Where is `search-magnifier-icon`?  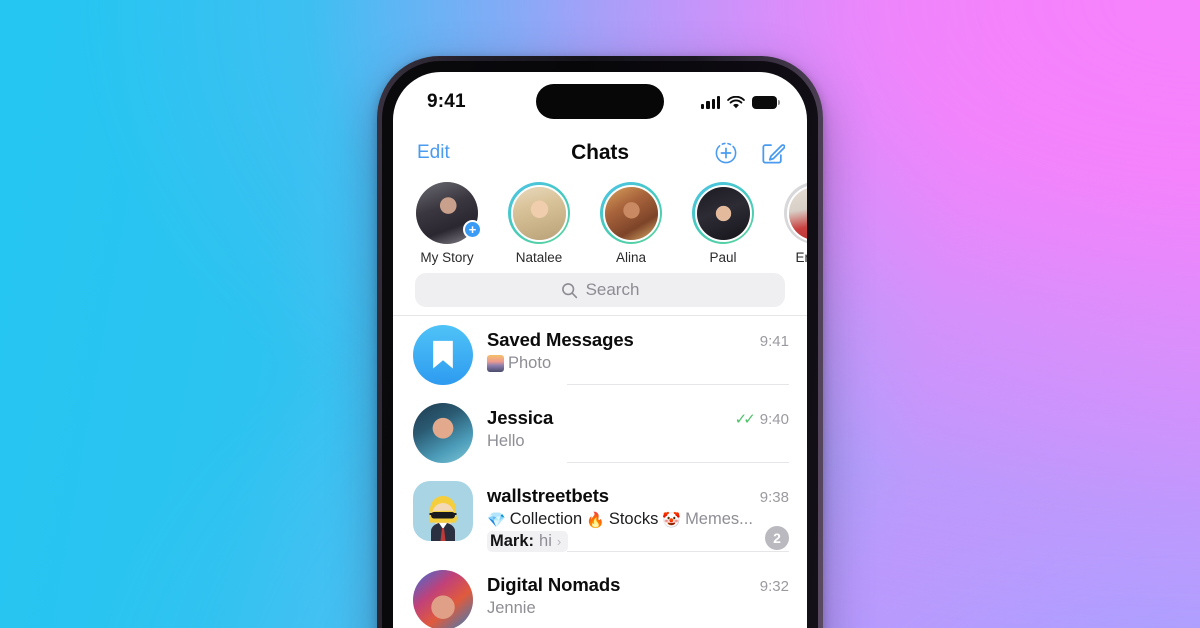
search-magnifier-icon is located at coordinates (569, 290).